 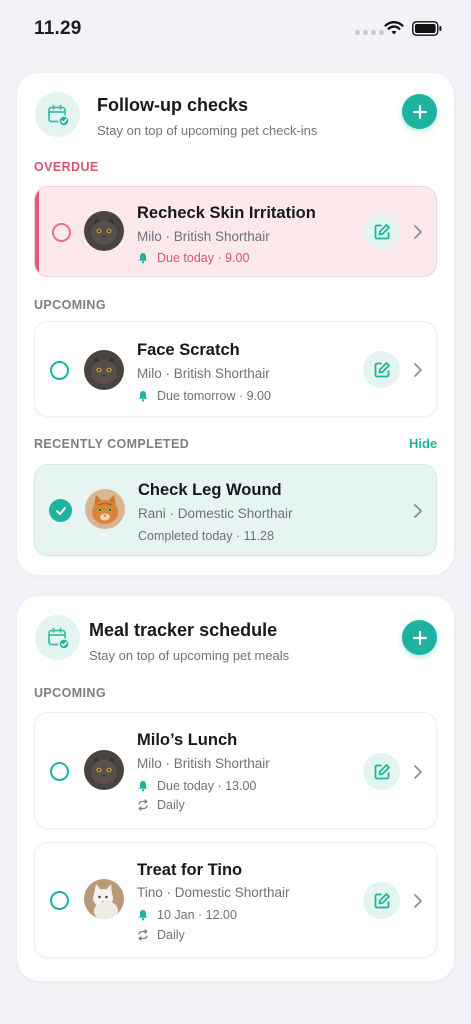 What do you see at coordinates (187, 740) in the screenshot?
I see `item-title: Milo’s Lunch` at bounding box center [187, 740].